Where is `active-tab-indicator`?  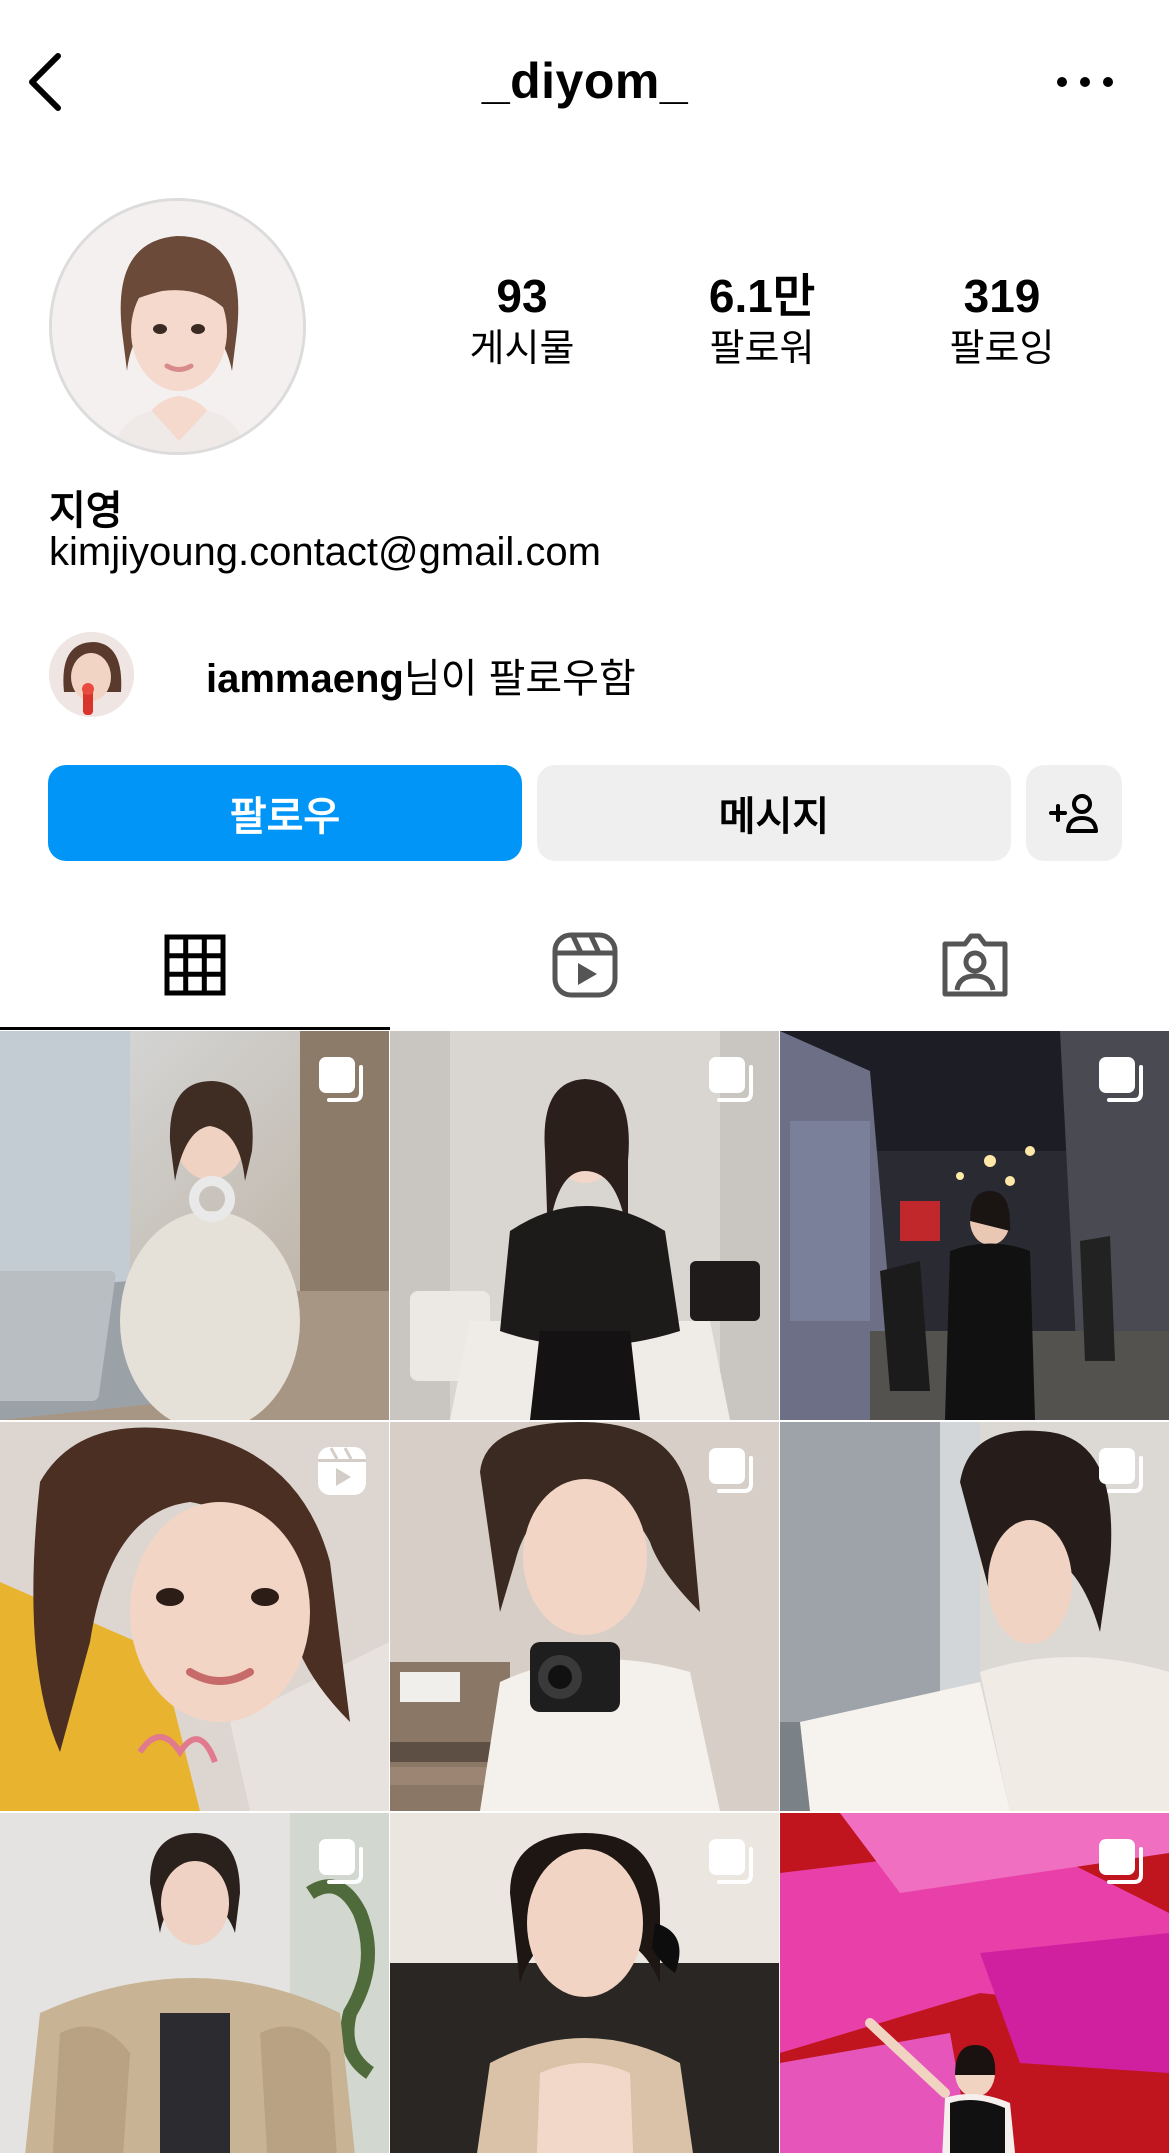
active-tab-indicator is located at coordinates (195, 1028).